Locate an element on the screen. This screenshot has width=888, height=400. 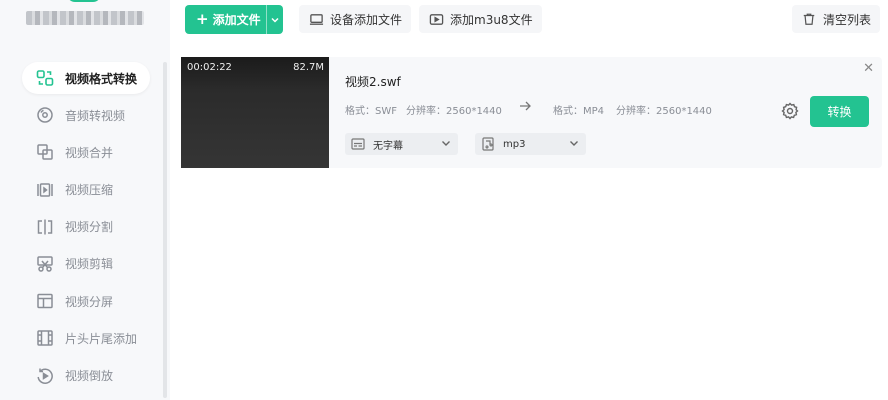
sidebar-item-audio-to-video: 音频转视频 is located at coordinates (86, 115).